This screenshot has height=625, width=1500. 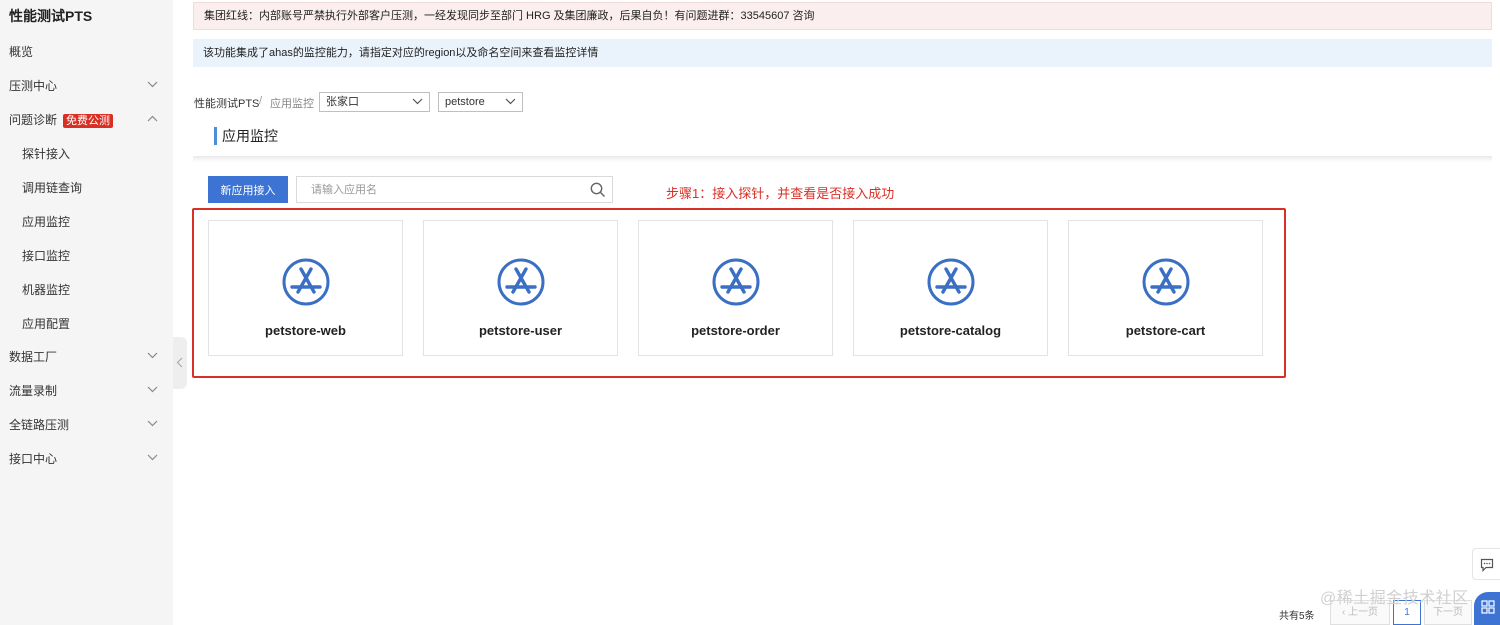 I want to click on sidebar-item-diagnosis: 问题诊断 免费公测, so click(x=86, y=120).